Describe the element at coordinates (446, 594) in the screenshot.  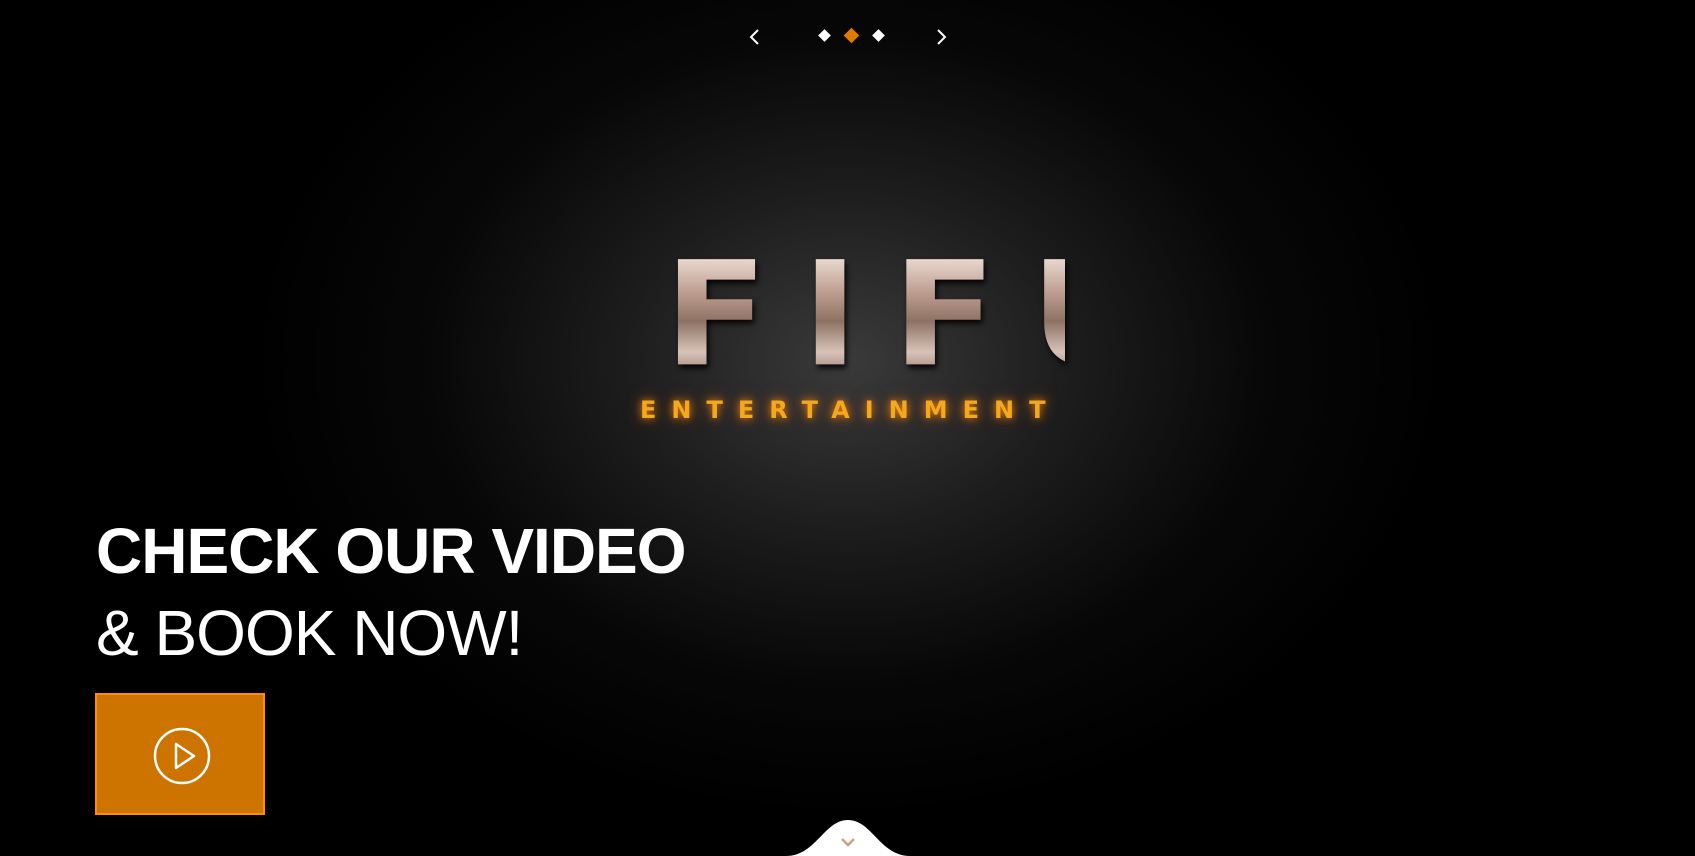
I see `hero-headline: CHECK OUR VIDEO & BOOK NOW!` at that location.